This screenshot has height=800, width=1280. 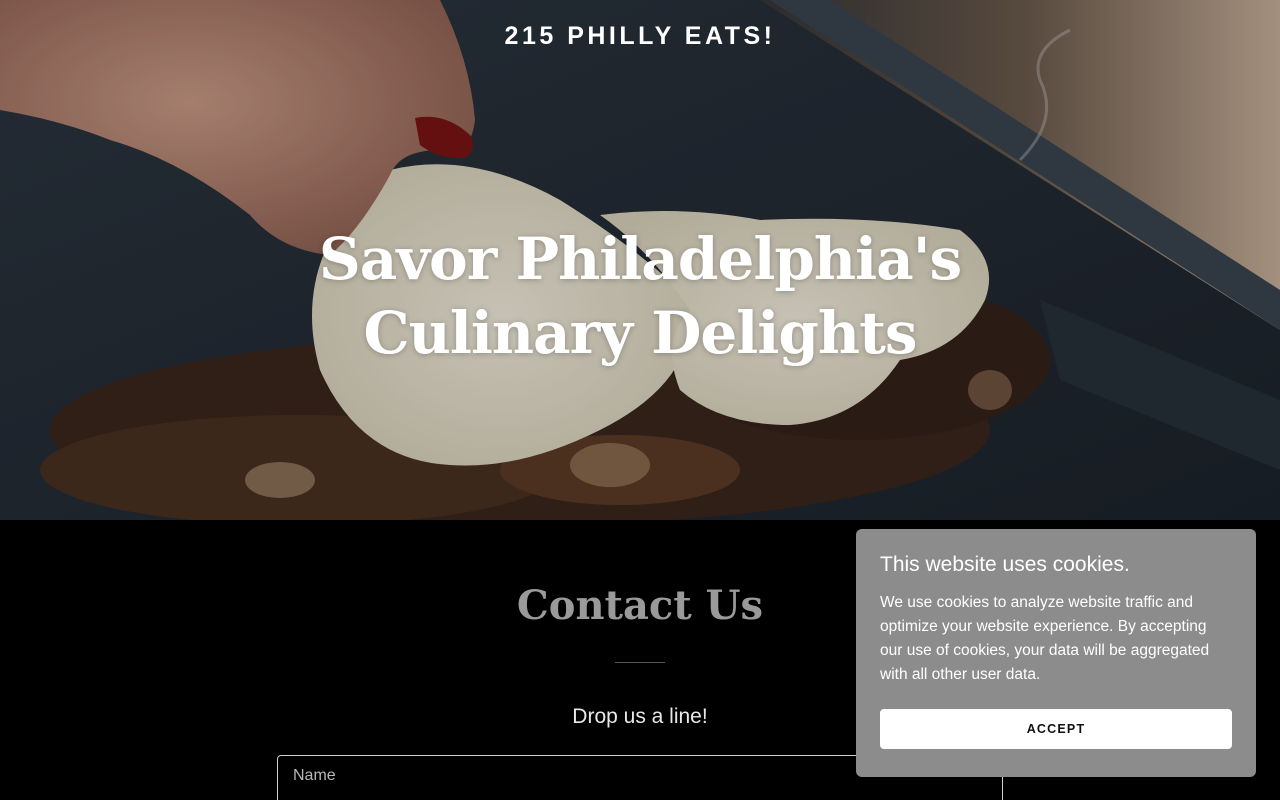 What do you see at coordinates (640, 36) in the screenshot?
I see `site-brand: 215 PHILLY EATS!` at bounding box center [640, 36].